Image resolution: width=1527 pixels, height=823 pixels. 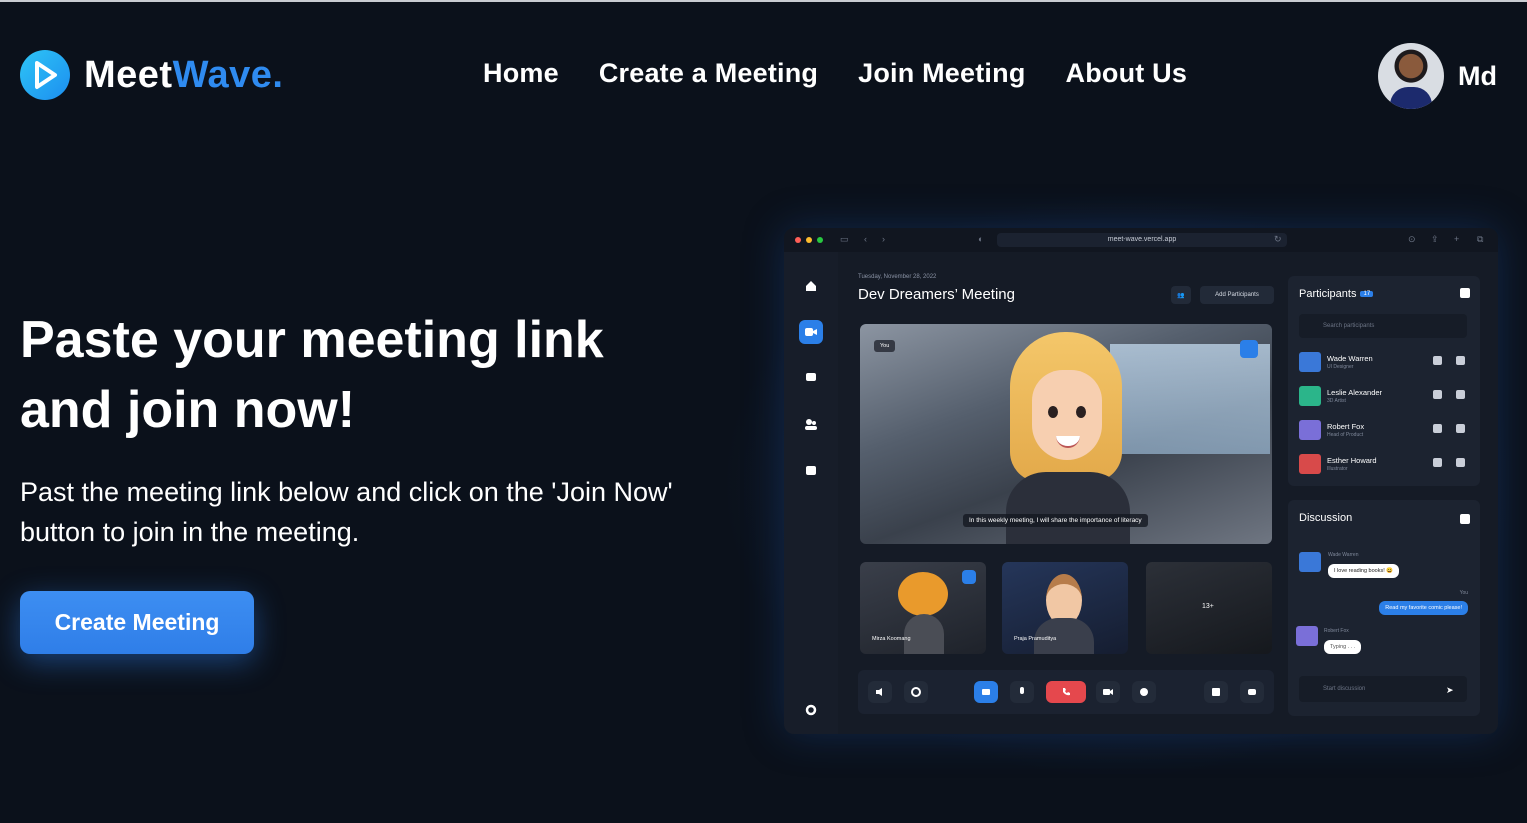 What do you see at coordinates (1384, 465) in the screenshot?
I see `participant-row: Esther Howard Illustrator` at bounding box center [1384, 465].